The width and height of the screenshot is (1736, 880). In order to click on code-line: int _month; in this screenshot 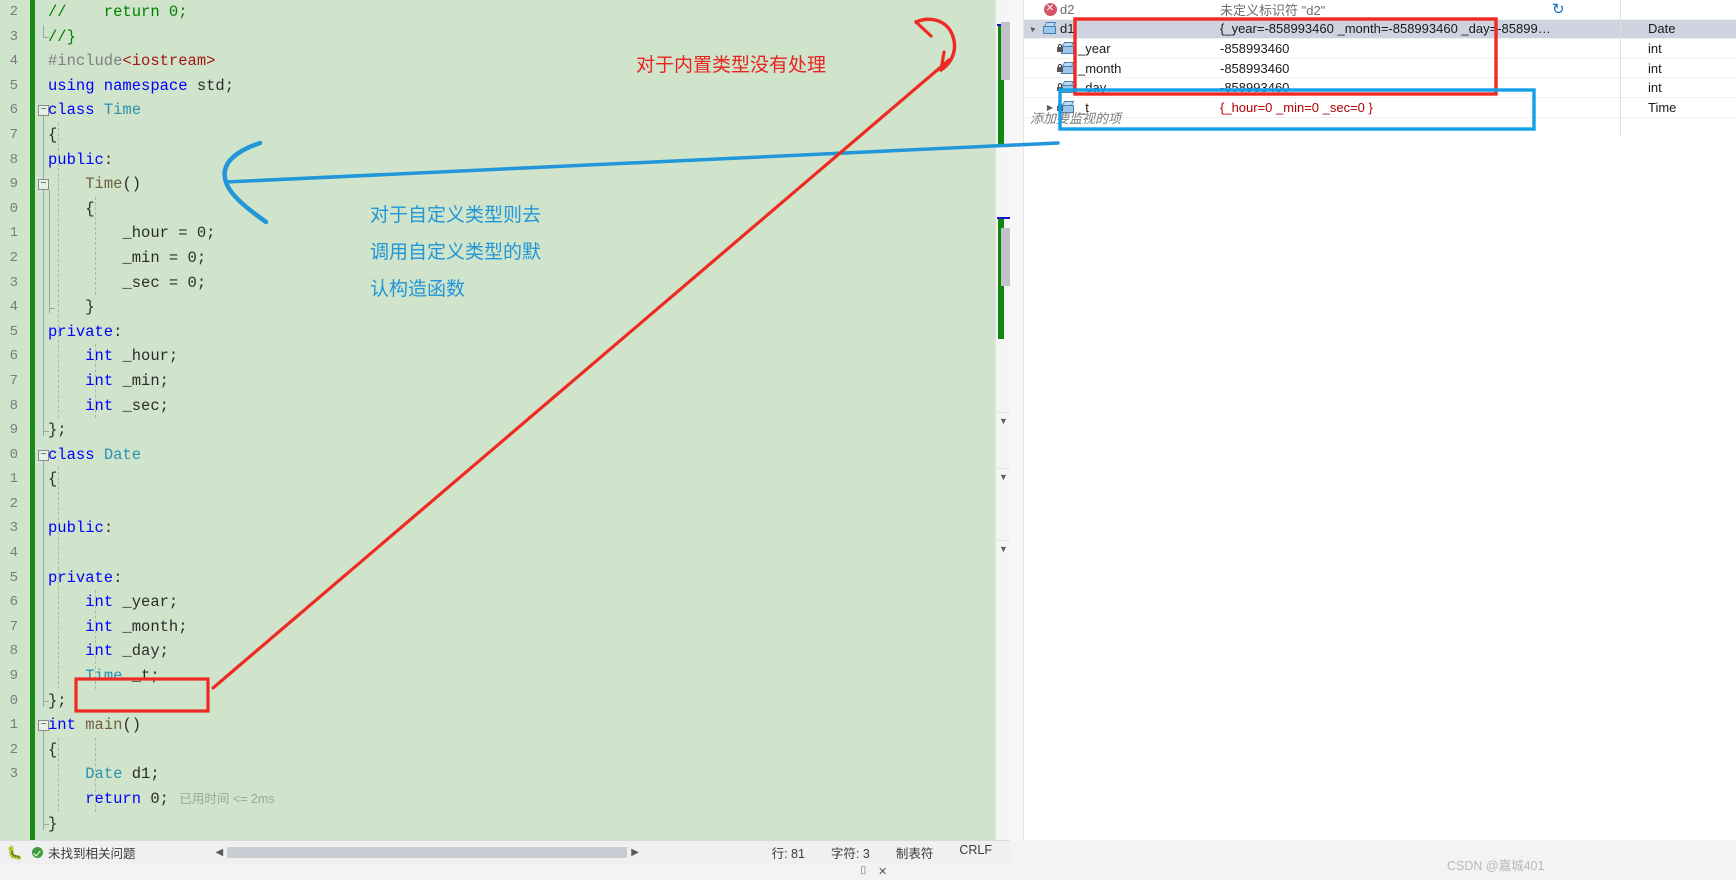, I will do `click(478, 627)`.